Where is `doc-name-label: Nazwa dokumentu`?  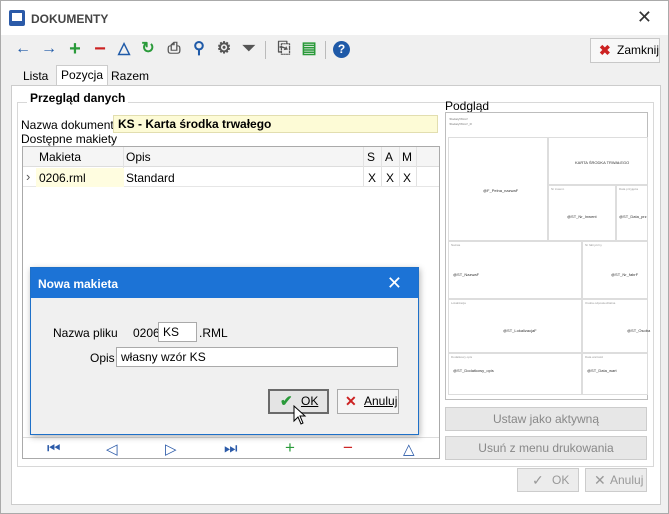 doc-name-label: Nazwa dokumentu is located at coordinates (71, 125).